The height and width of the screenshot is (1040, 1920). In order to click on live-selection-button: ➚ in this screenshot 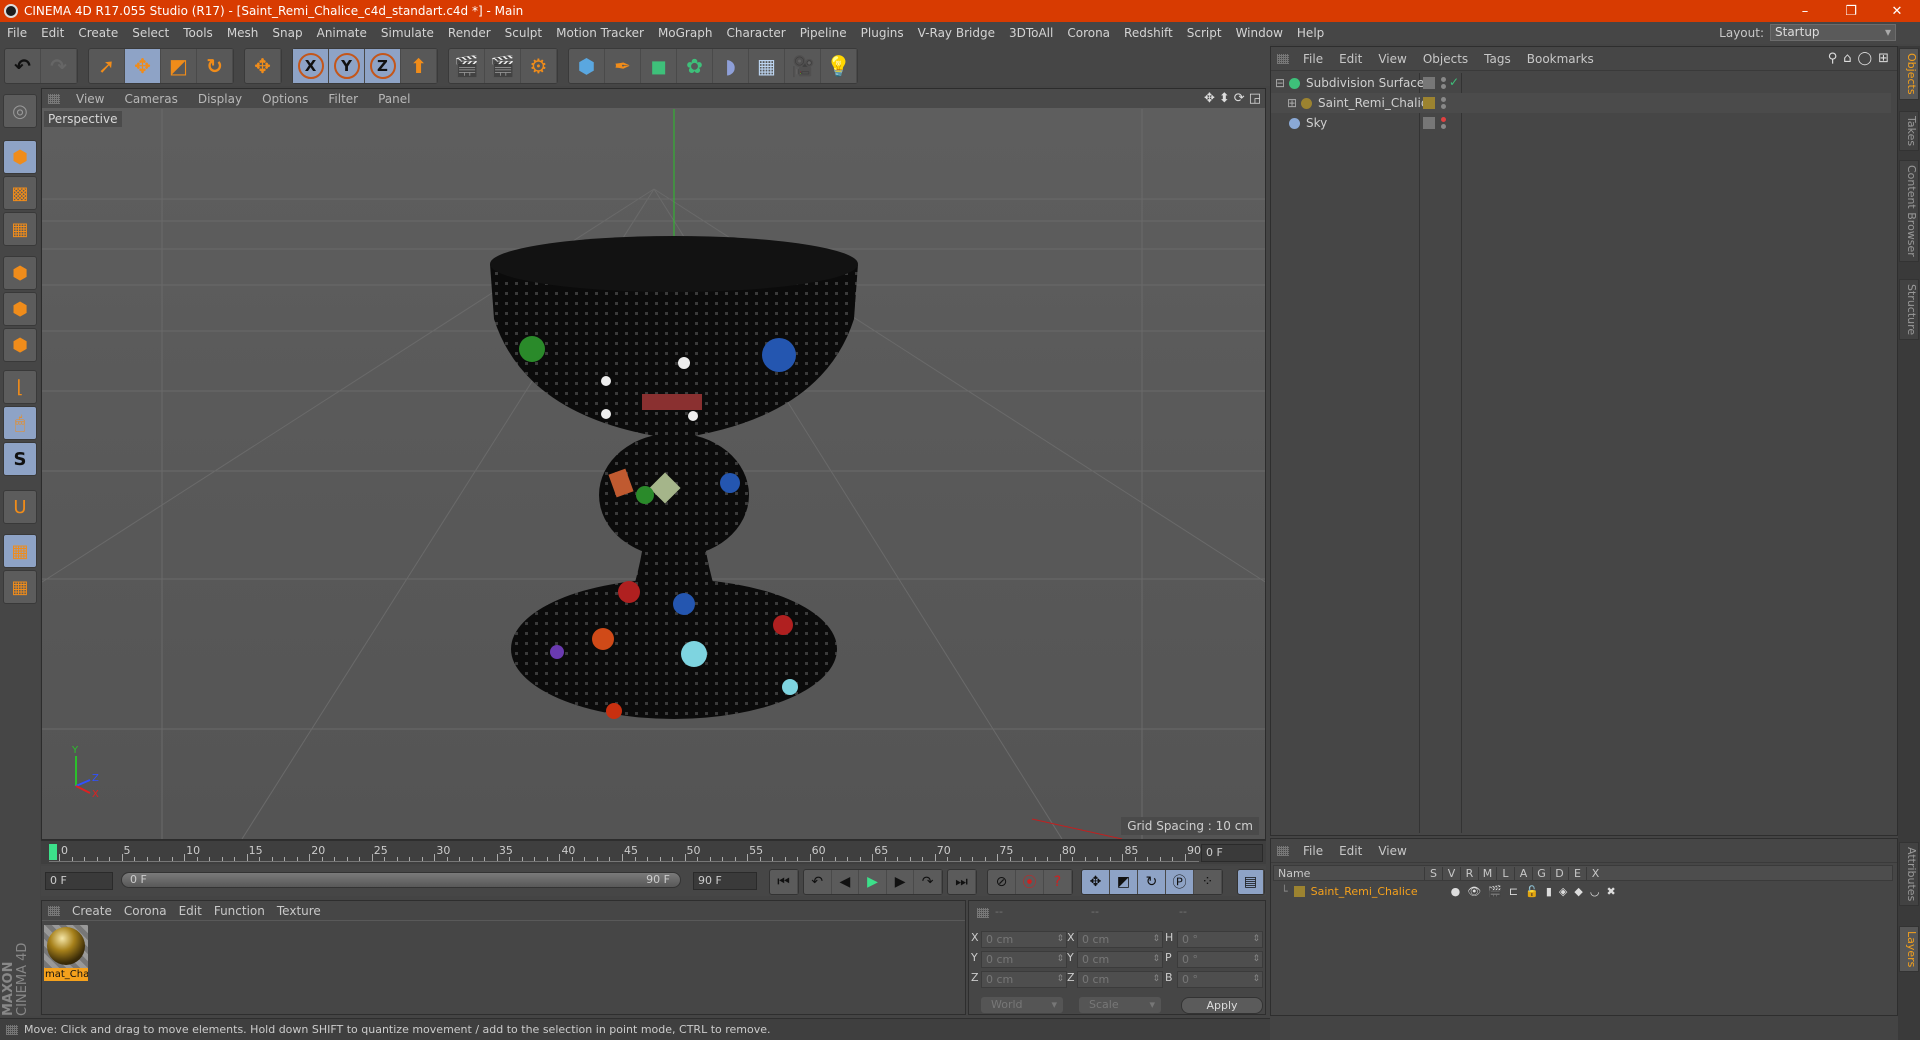, I will do `click(107, 66)`.